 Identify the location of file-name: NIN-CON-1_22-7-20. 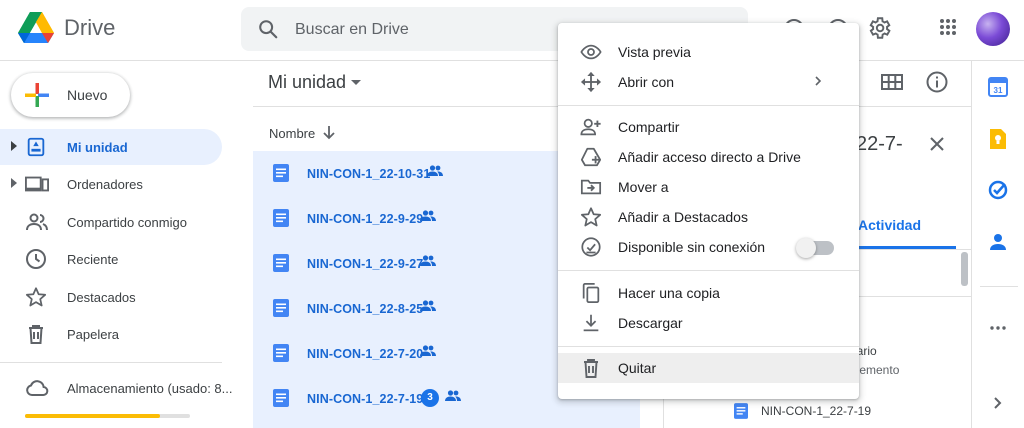
(365, 354).